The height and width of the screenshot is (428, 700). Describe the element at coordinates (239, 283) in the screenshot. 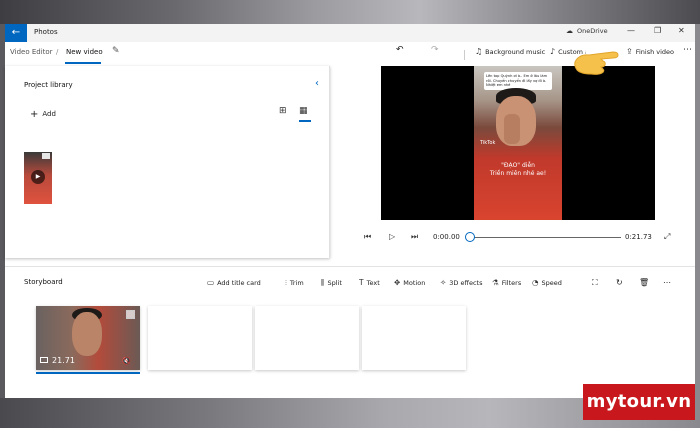

I see `add-title-card-label: Add title card` at that location.